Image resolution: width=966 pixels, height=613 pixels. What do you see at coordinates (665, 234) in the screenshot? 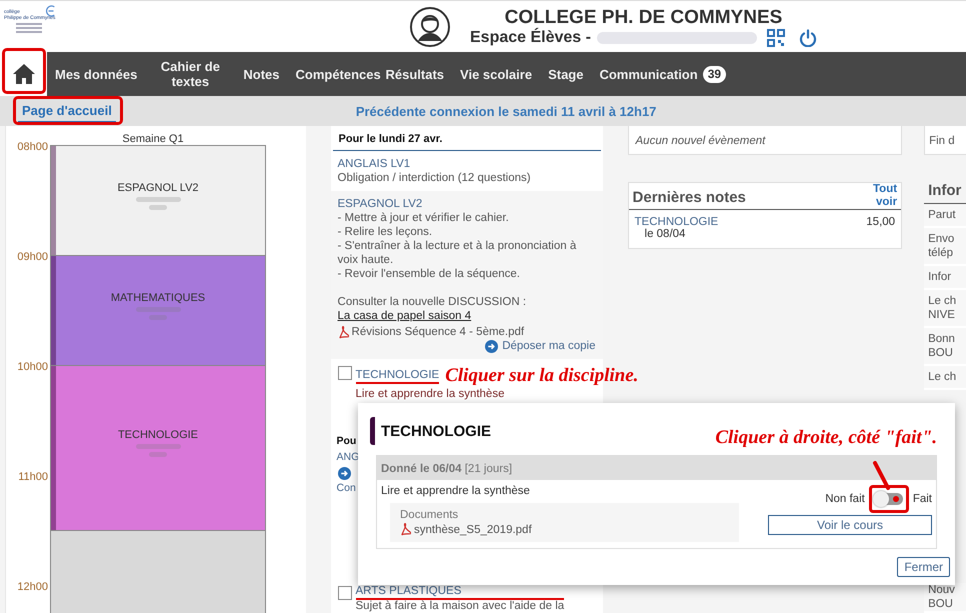
I see `grade-date: le 08/04` at bounding box center [665, 234].